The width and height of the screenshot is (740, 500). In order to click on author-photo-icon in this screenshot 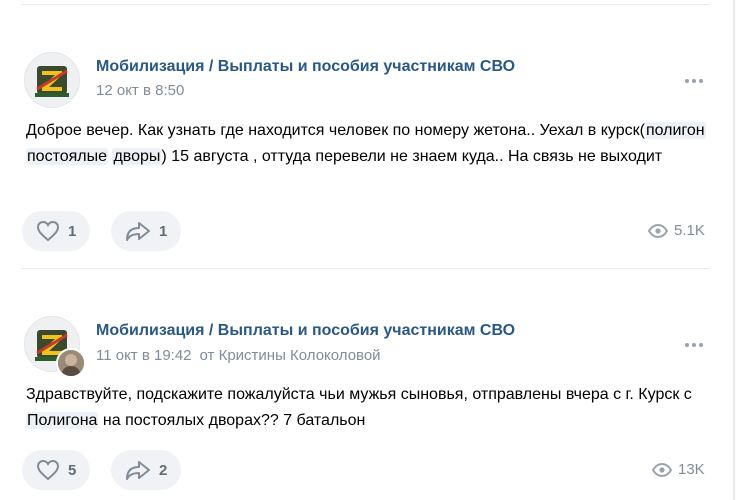, I will do `click(71, 363)`.